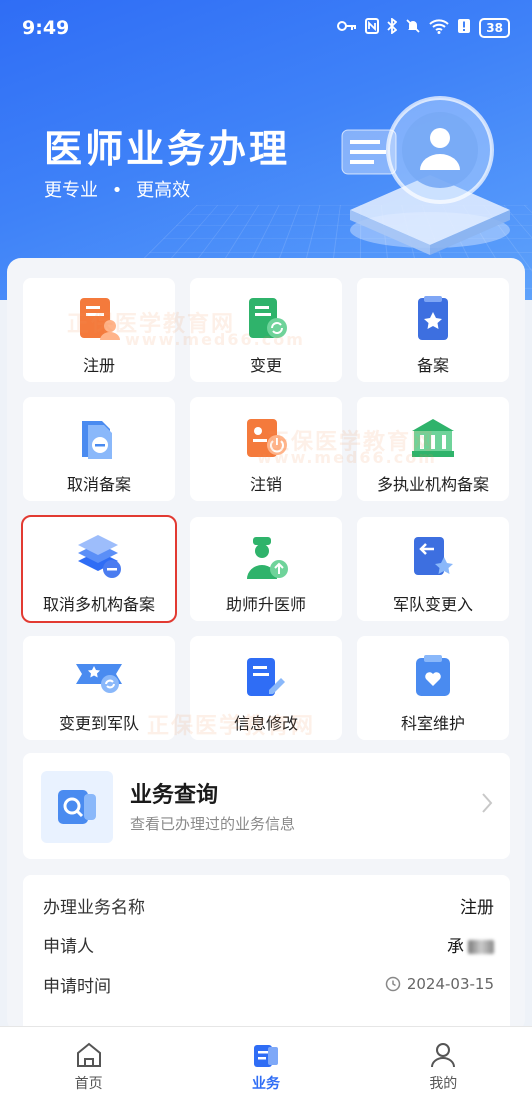  I want to click on chevron-right-icon, so click(487, 803).